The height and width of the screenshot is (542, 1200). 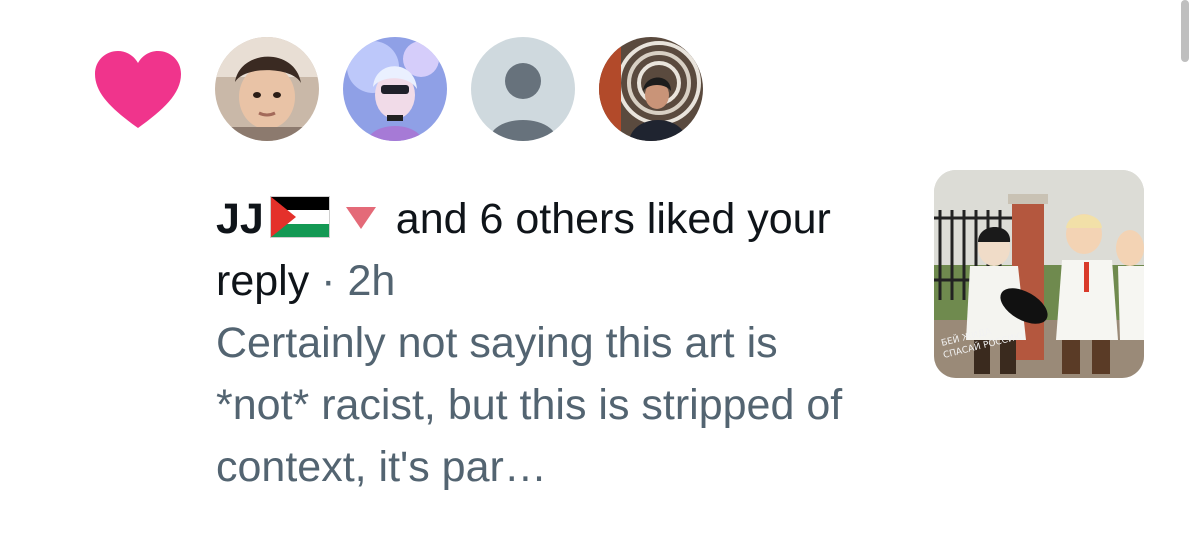 I want to click on scrollbar, so click(x=1185, y=31).